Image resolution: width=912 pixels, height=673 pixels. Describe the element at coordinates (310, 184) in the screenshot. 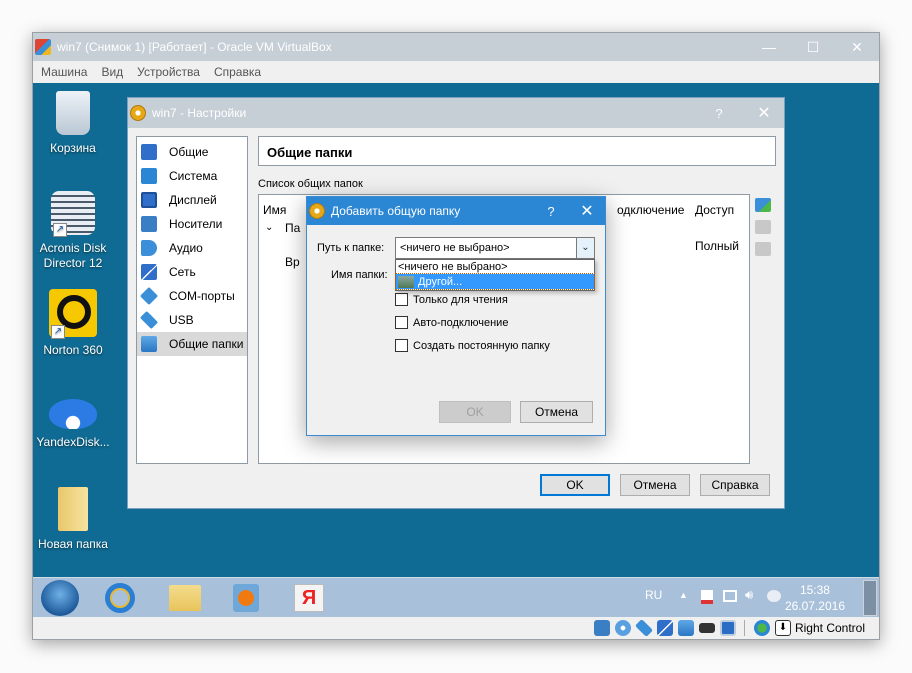

I see `shared-folders-list-label: Список общих папок` at that location.